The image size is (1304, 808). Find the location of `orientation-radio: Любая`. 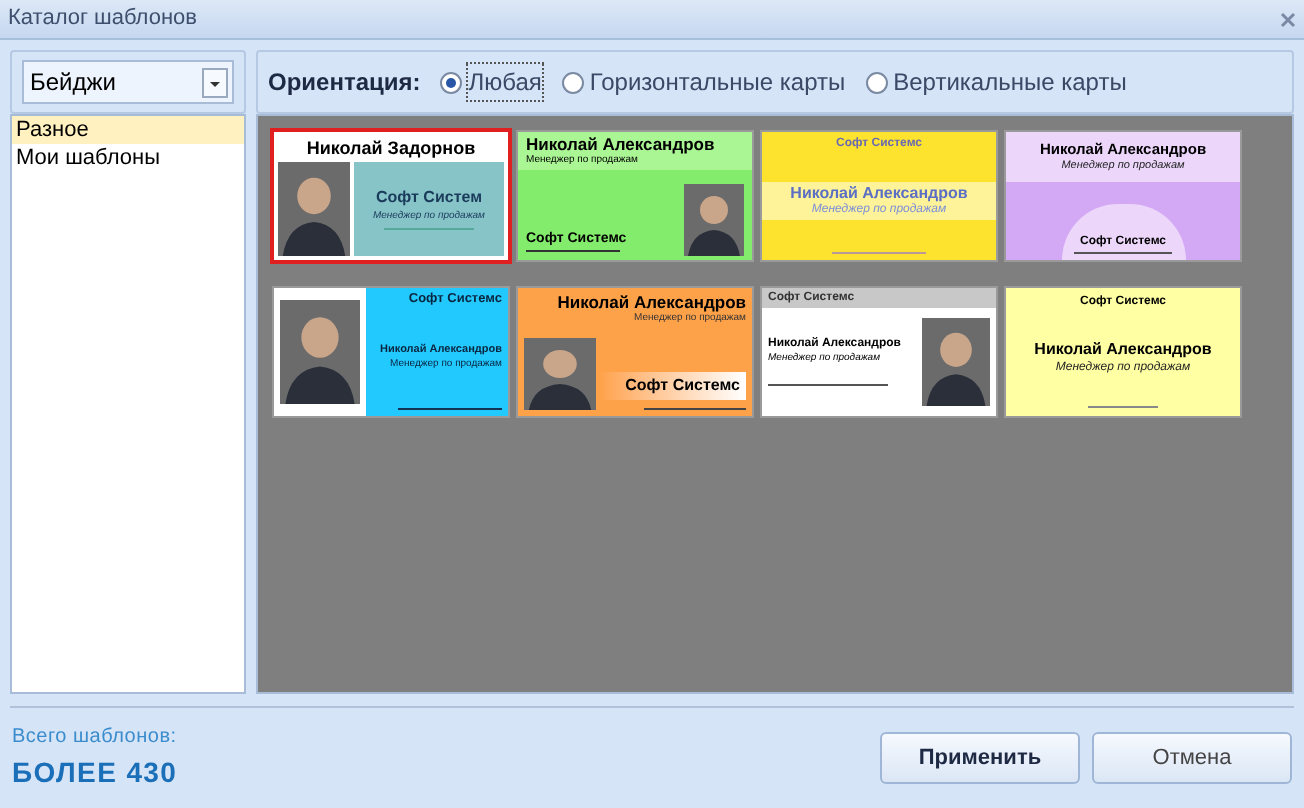

orientation-radio: Любая is located at coordinates (491, 82).